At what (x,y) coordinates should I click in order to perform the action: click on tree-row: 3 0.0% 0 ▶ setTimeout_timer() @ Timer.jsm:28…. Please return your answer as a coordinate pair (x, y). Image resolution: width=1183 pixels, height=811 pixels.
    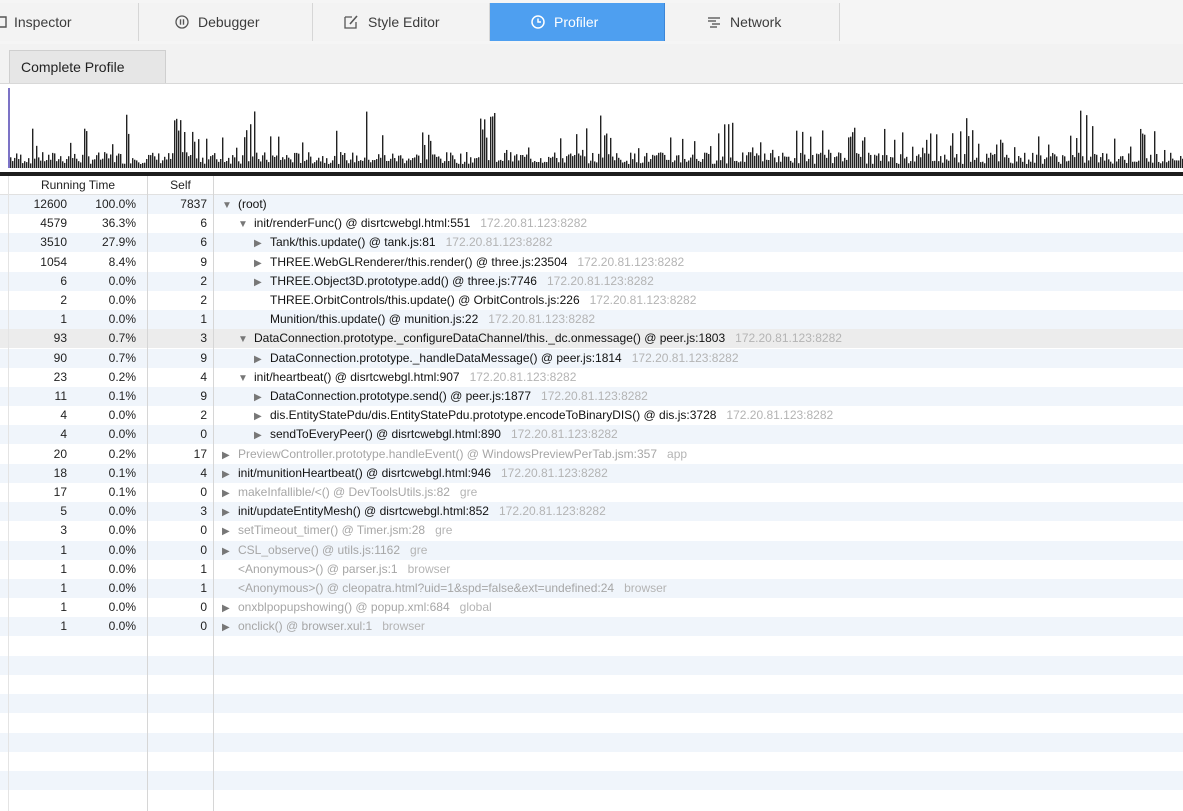
    Looking at the image, I should click on (591, 531).